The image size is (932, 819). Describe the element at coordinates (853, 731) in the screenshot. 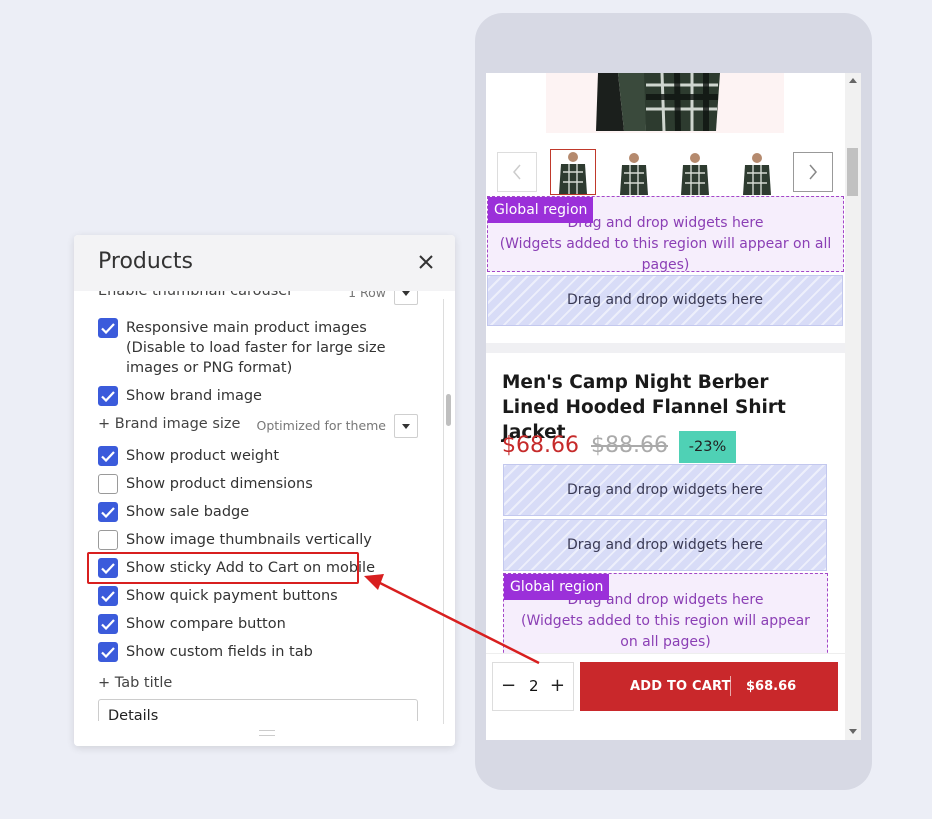

I see `scroll-down-icon` at that location.